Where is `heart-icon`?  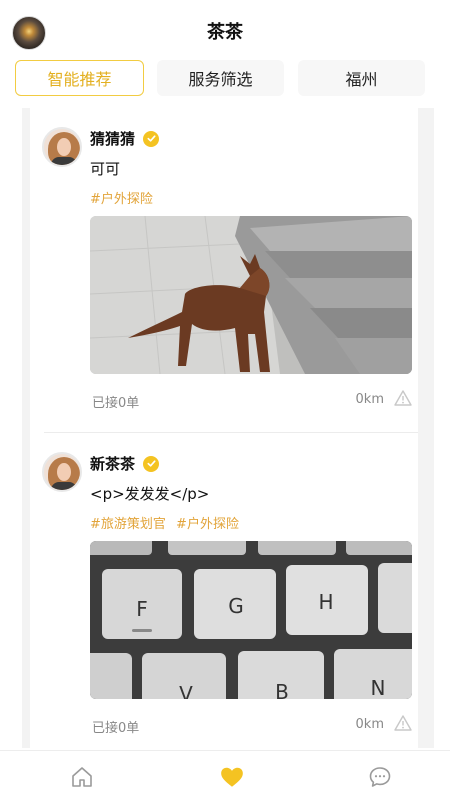 heart-icon is located at coordinates (232, 777).